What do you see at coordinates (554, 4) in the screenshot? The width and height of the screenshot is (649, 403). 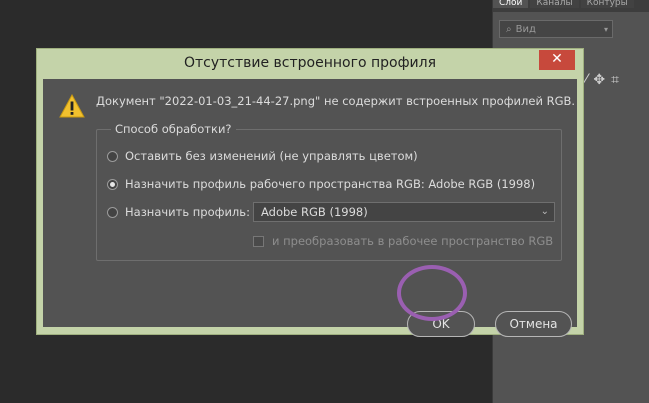 I see `tab-channels: Каналы` at bounding box center [554, 4].